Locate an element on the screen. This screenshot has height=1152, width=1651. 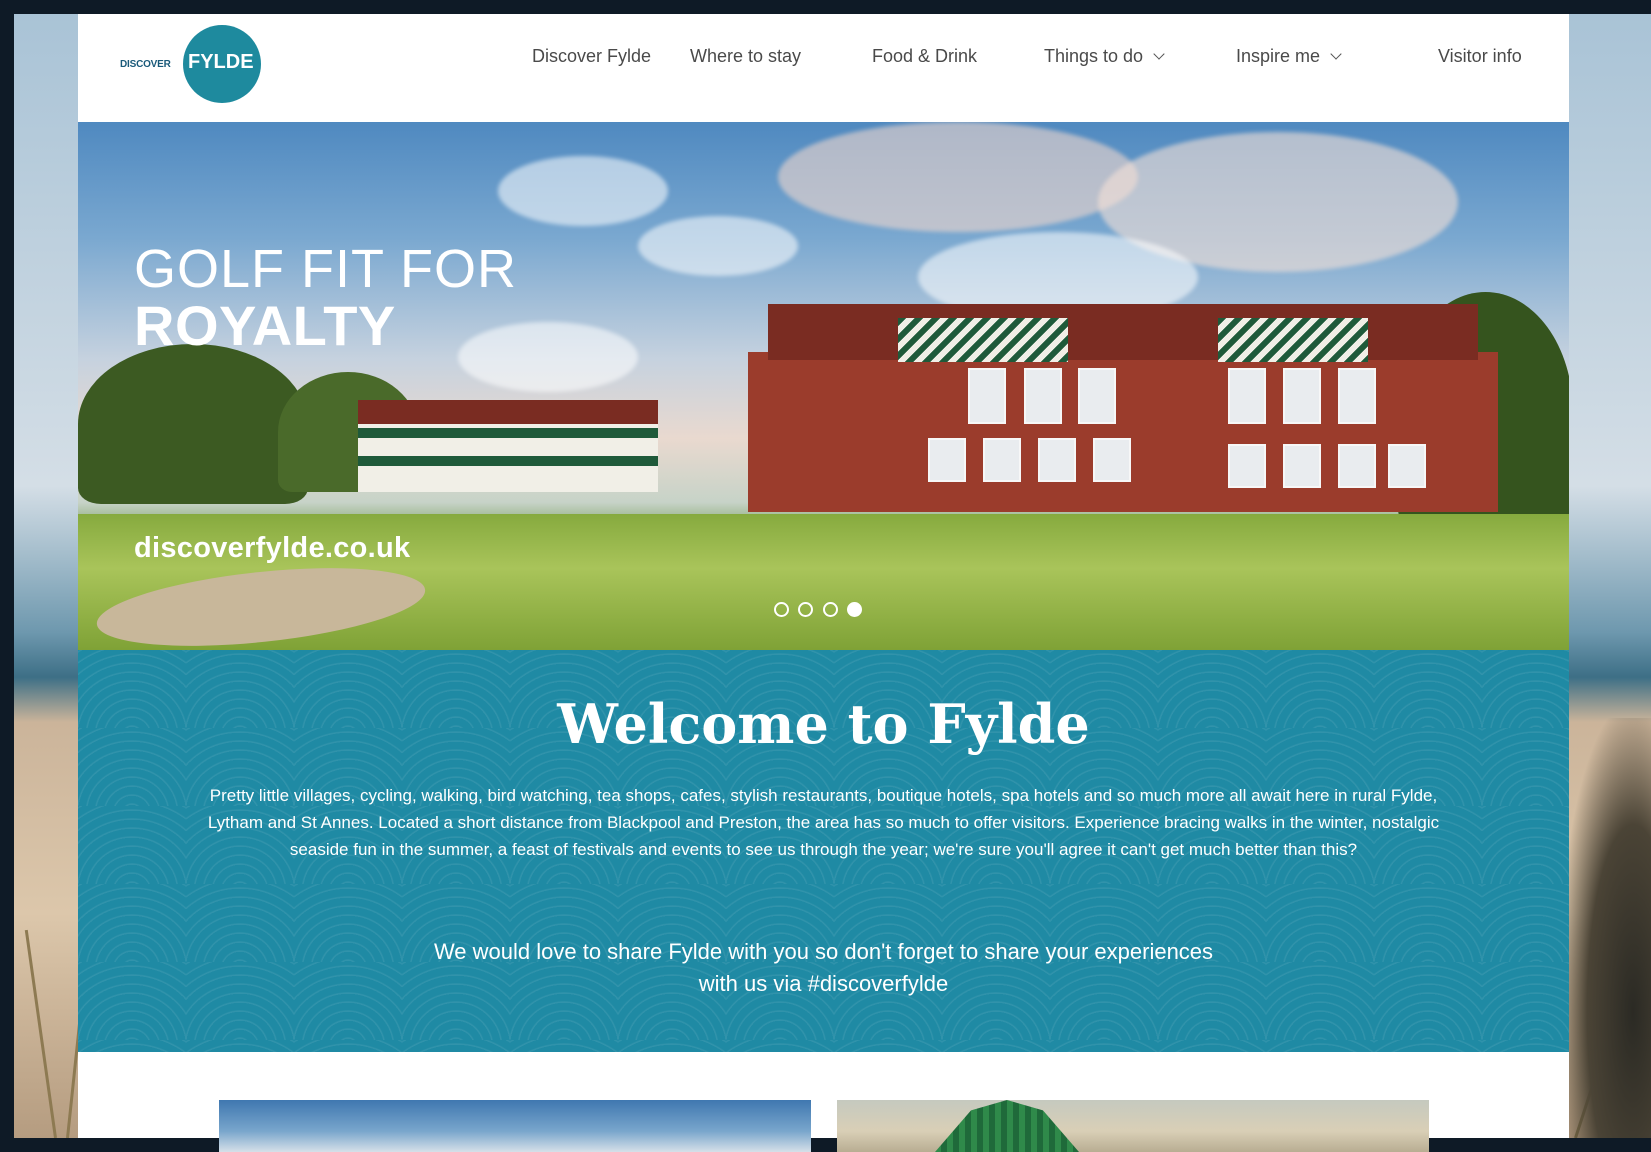
carousel-dot-4-active is located at coordinates (855, 609).